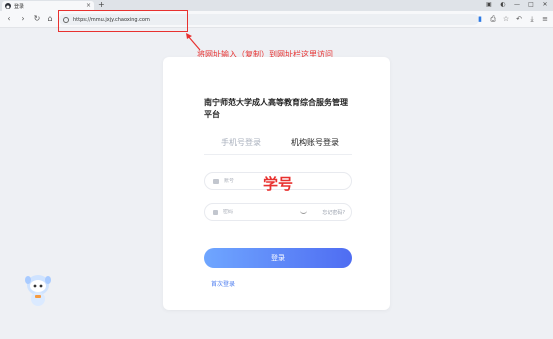 This screenshot has width=553, height=339. What do you see at coordinates (8, 6) in the screenshot?
I see `site-favicon-icon: ●` at bounding box center [8, 6].